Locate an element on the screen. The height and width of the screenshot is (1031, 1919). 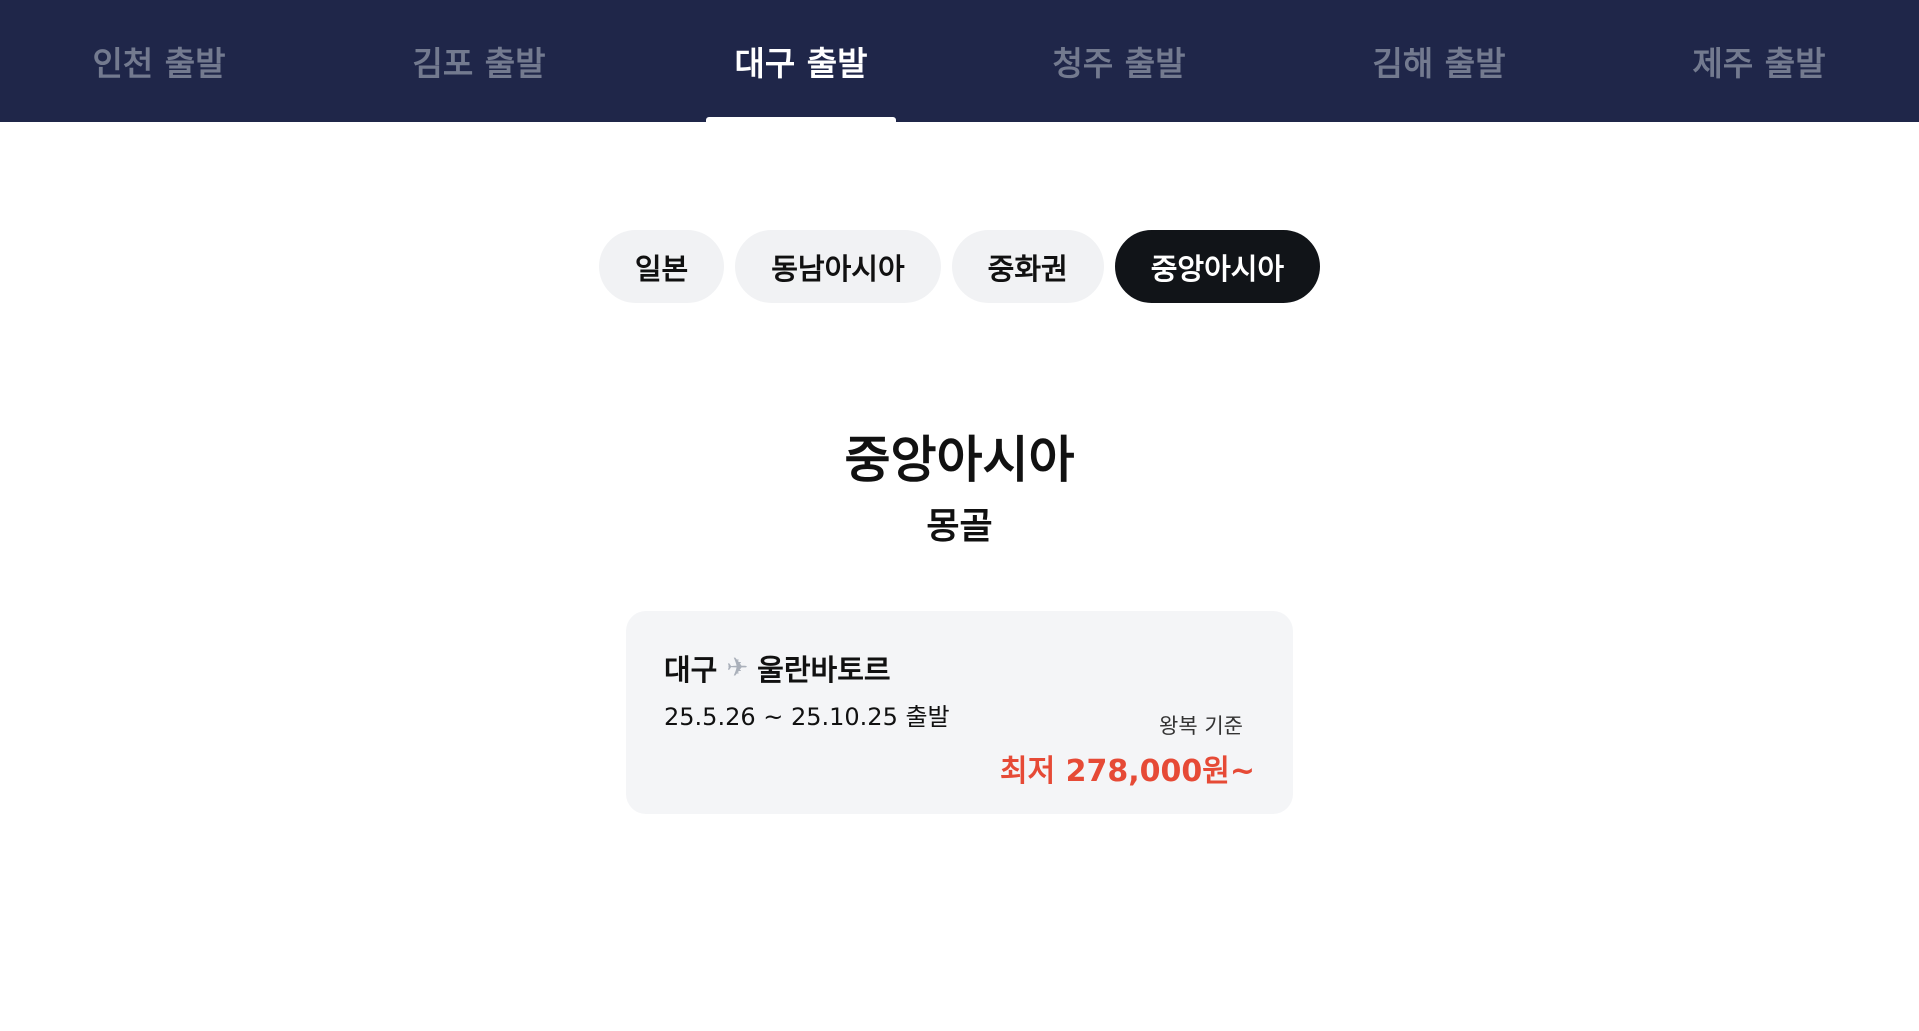
origin-city: 대구 is located at coordinates (691, 670).